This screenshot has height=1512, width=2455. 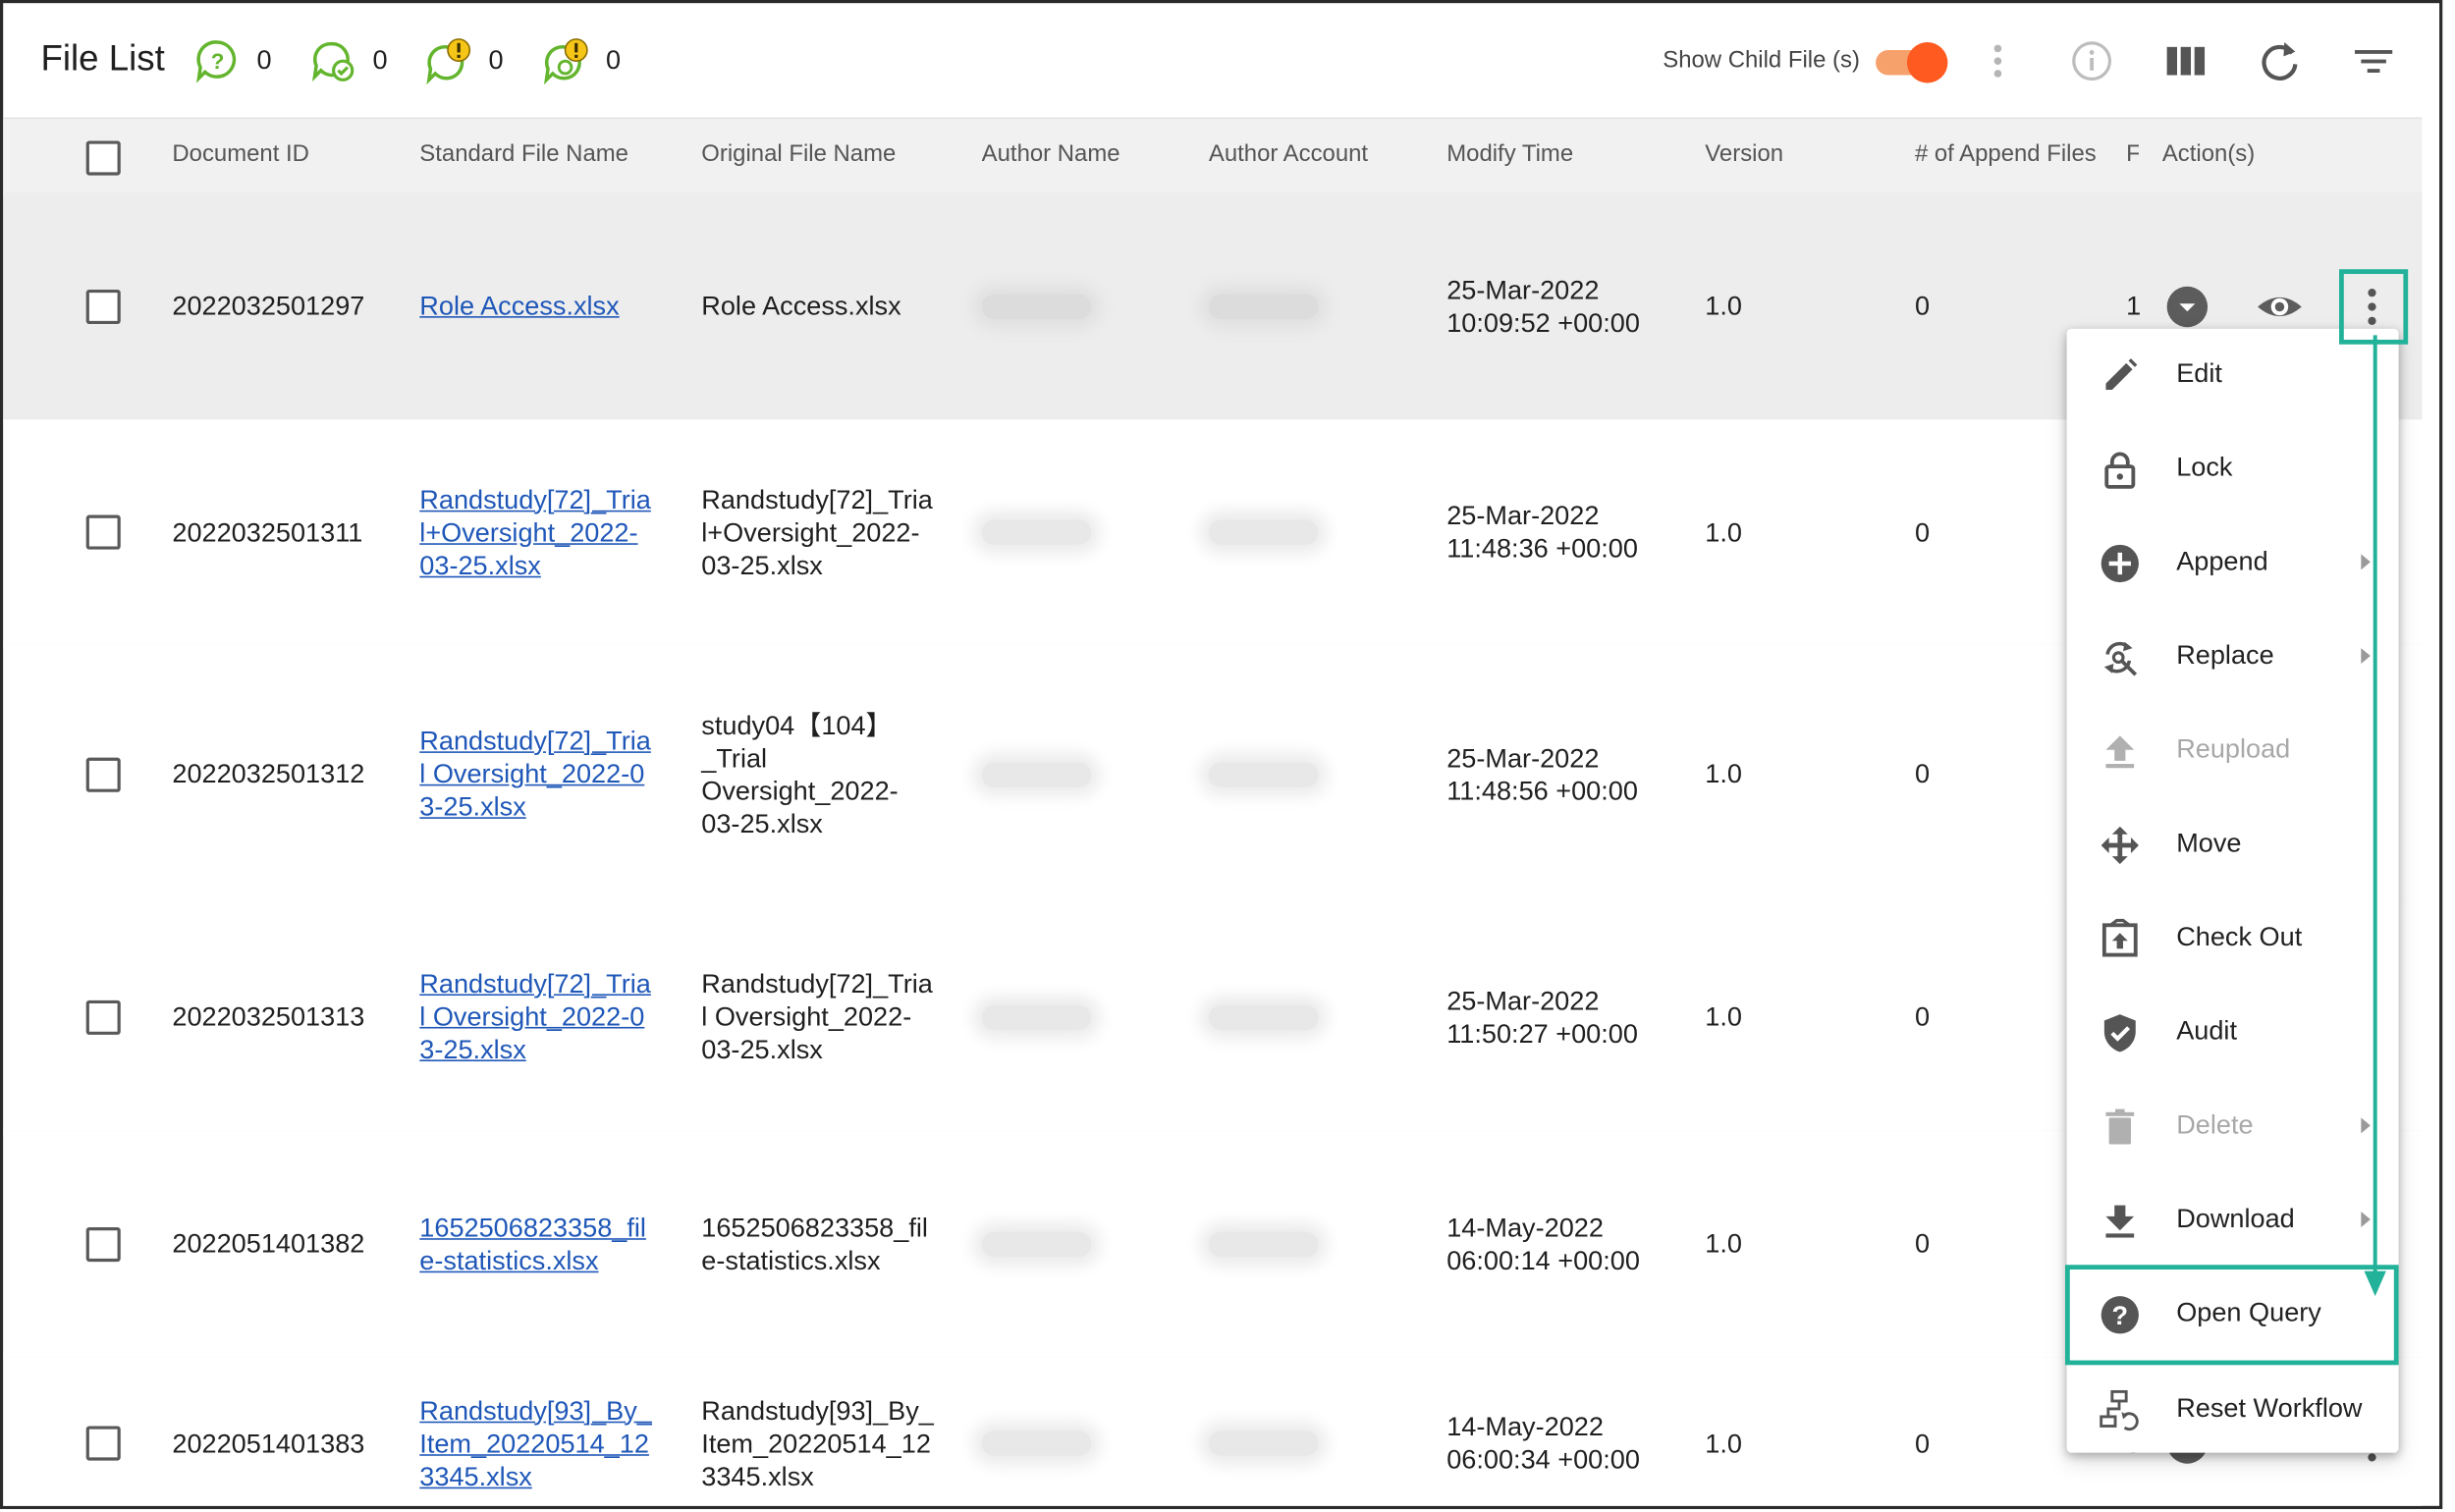 I want to click on move-arrows-icon, so click(x=2119, y=846).